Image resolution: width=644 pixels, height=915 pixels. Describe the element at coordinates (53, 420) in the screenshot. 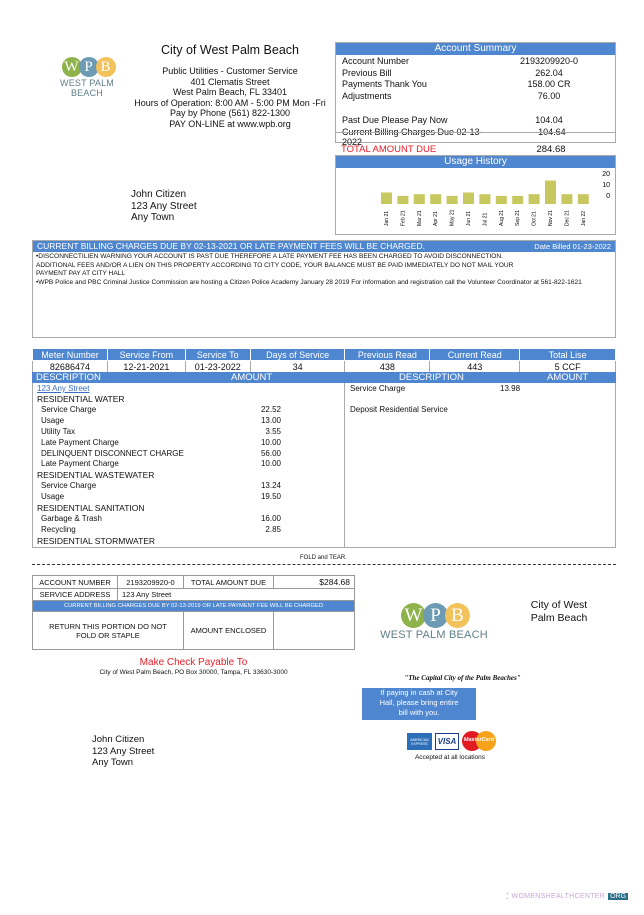

I see `charge-label: Usage` at that location.